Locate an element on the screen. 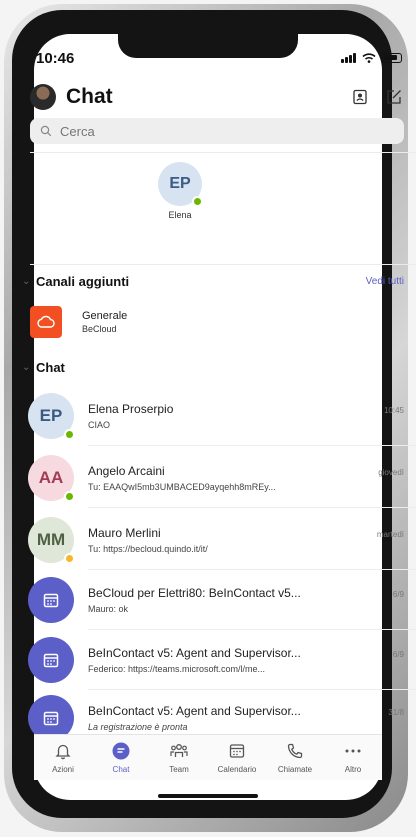 The image size is (416, 837). home-indicator is located at coordinates (208, 796).